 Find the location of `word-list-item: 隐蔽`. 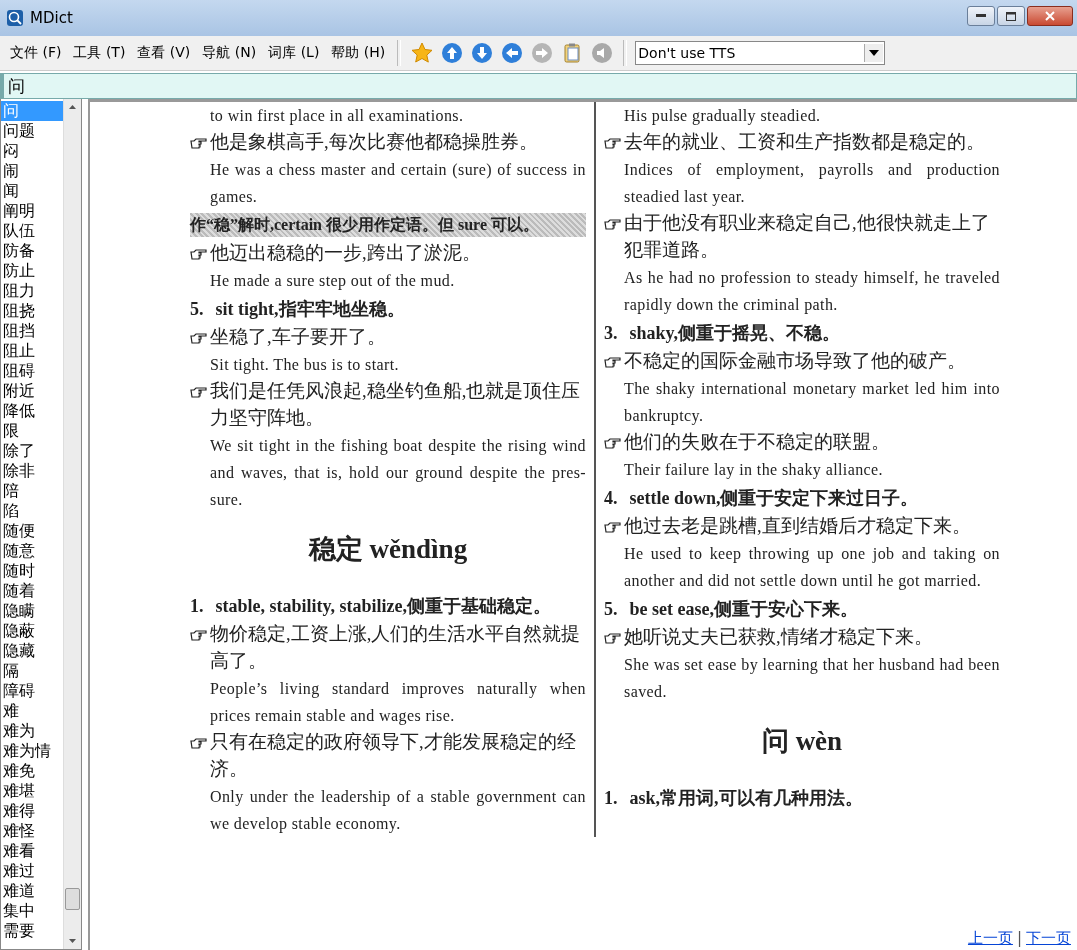

word-list-item: 隐蔽 is located at coordinates (32, 631).